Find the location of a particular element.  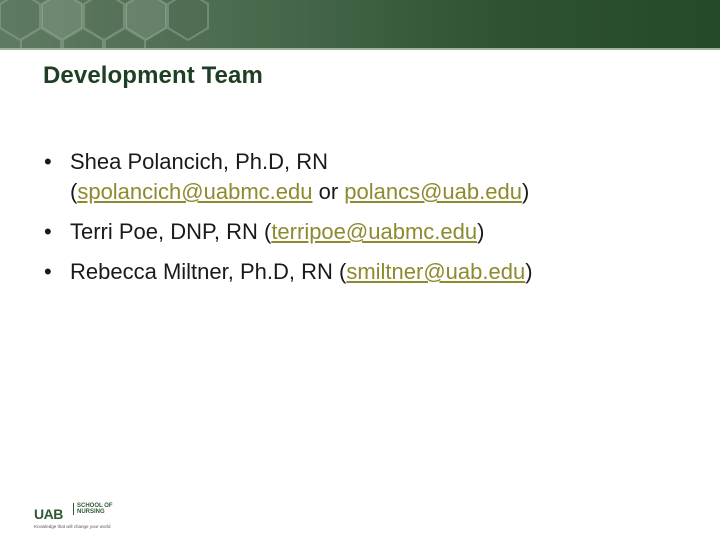

email-link: terripoe@uabmc.edu is located at coordinates (374, 231).